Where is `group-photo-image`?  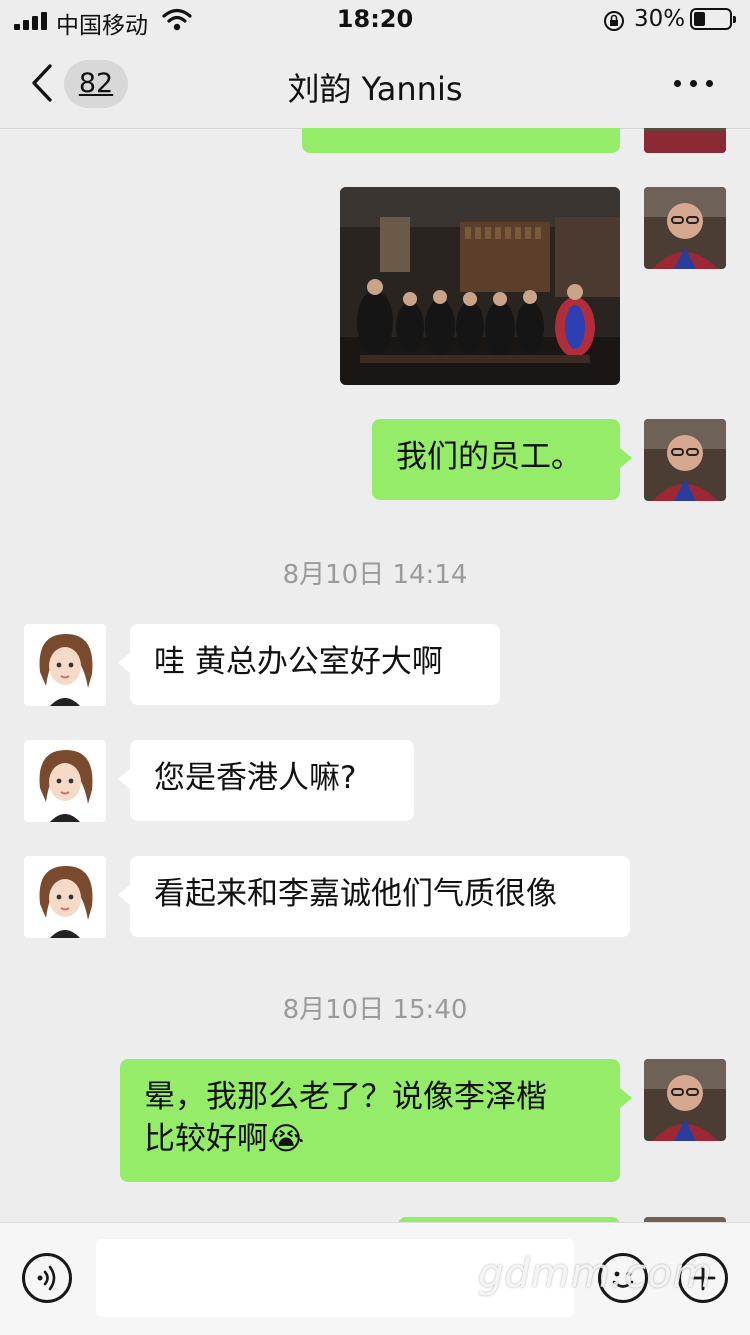 group-photo-image is located at coordinates (480, 286).